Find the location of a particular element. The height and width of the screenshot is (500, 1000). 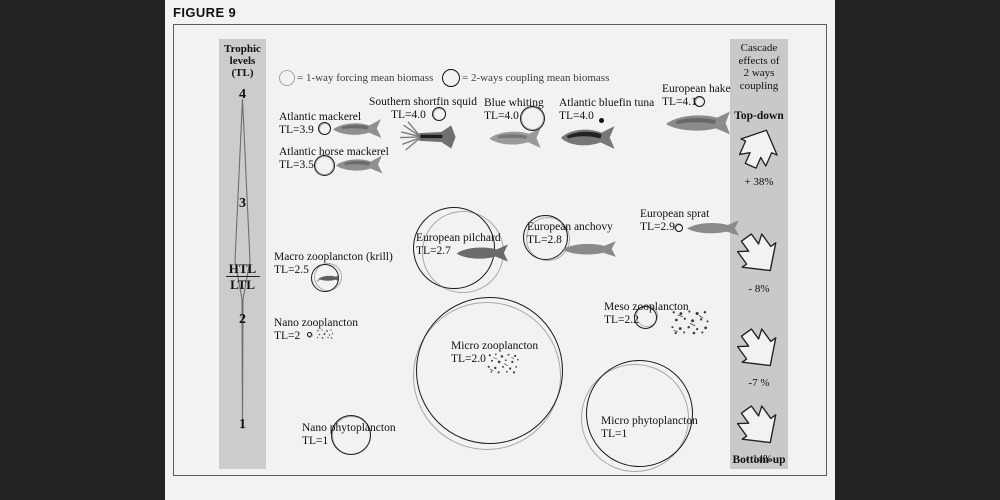

trophic-level-4: 4 is located at coordinates (242, 94).